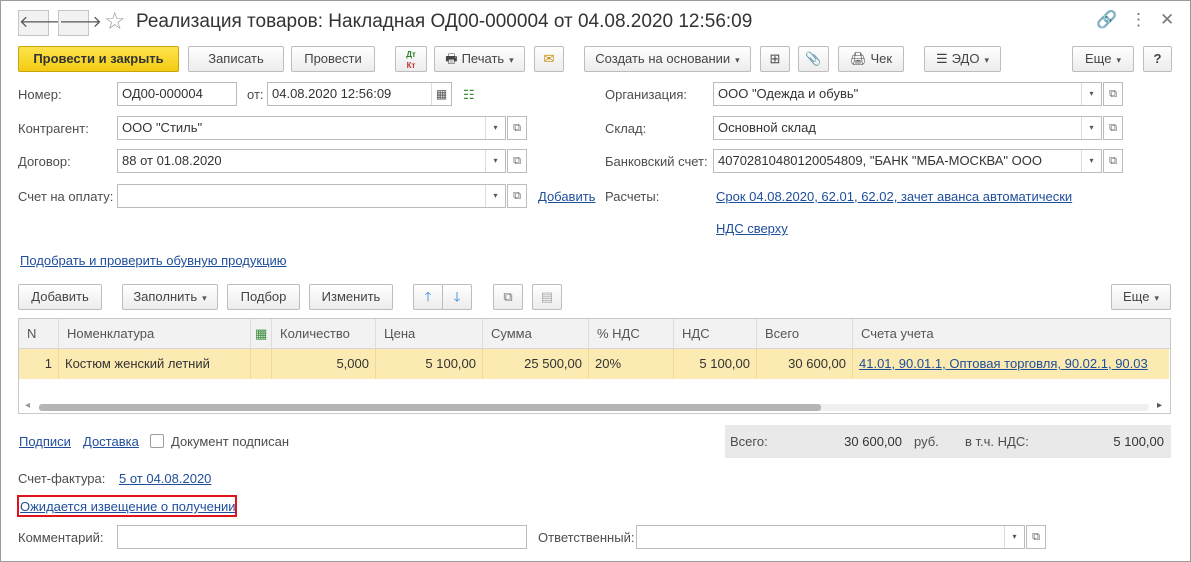 The image size is (1191, 562). Describe the element at coordinates (907, 94) in the screenshot. I see `organization-field: ООО "Одежда и обувь" ▾` at that location.